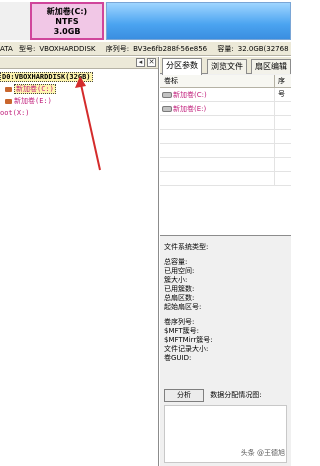 The image size is (320, 466). Describe the element at coordinates (79, 101) in the screenshot. I see `tree-item-e: 新加卷(E:)` at that location.